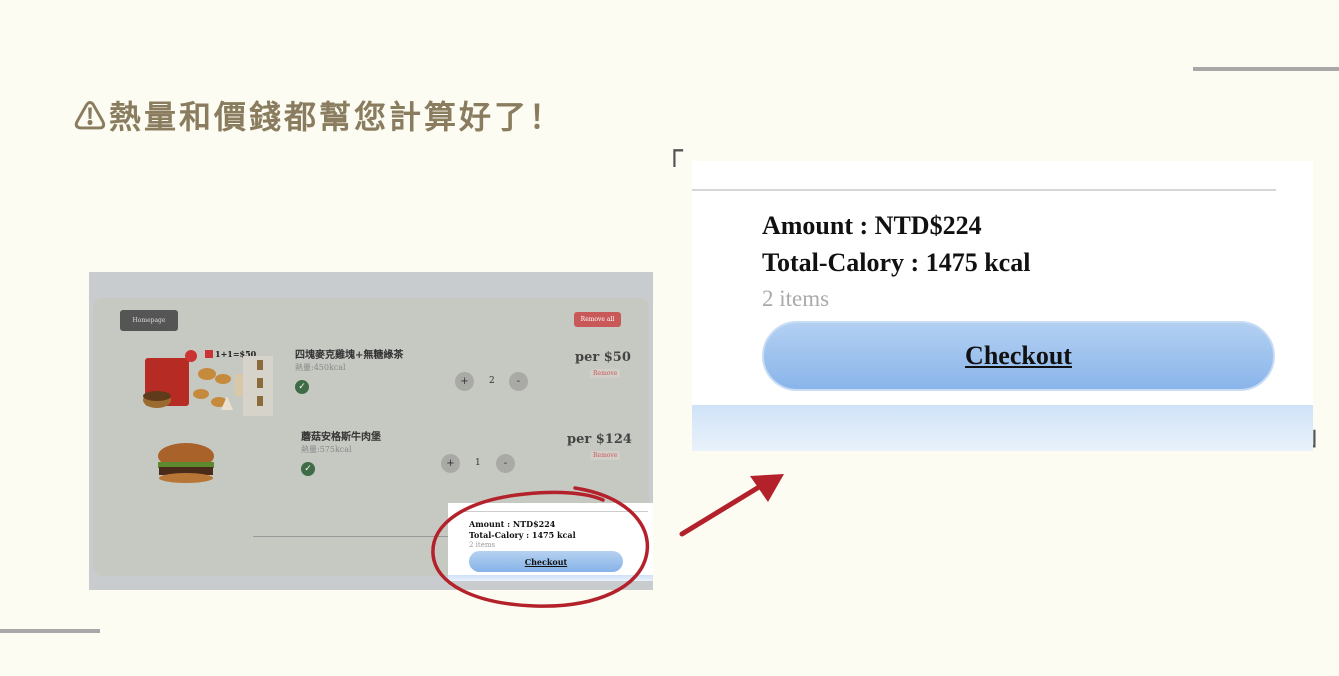 The height and width of the screenshot is (676, 1339). What do you see at coordinates (731, 505) in the screenshot?
I see `arrow-up-right-icon` at bounding box center [731, 505].